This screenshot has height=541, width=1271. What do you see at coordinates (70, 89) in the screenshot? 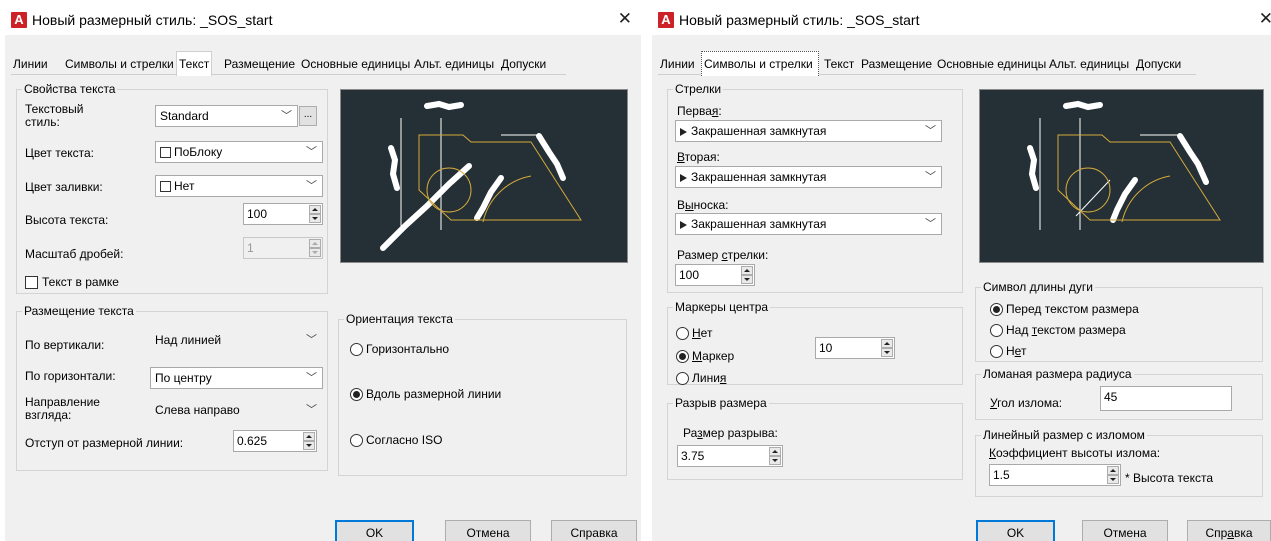
I see `group-title: Свойства текста` at bounding box center [70, 89].